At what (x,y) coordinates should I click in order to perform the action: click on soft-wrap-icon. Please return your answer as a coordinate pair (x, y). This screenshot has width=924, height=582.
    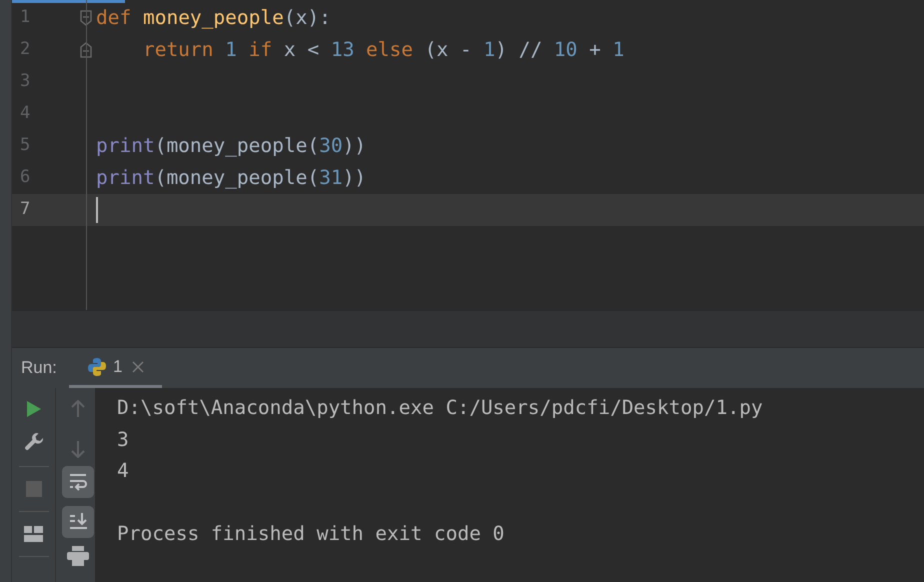
    Looking at the image, I should click on (78, 482).